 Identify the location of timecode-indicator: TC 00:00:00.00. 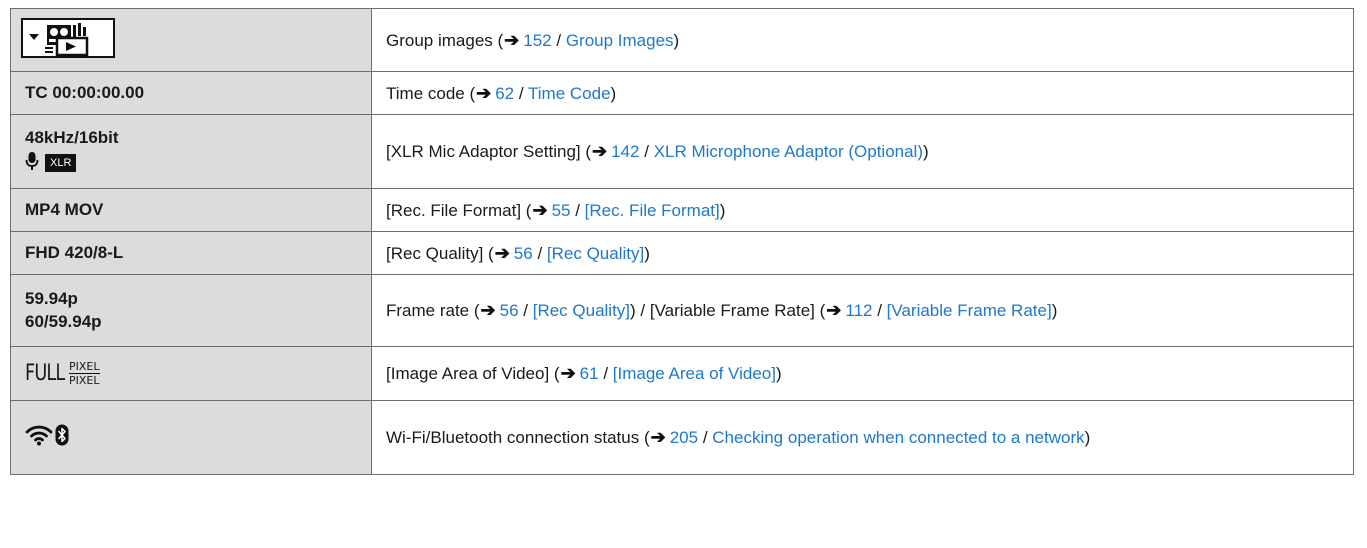
(85, 92).